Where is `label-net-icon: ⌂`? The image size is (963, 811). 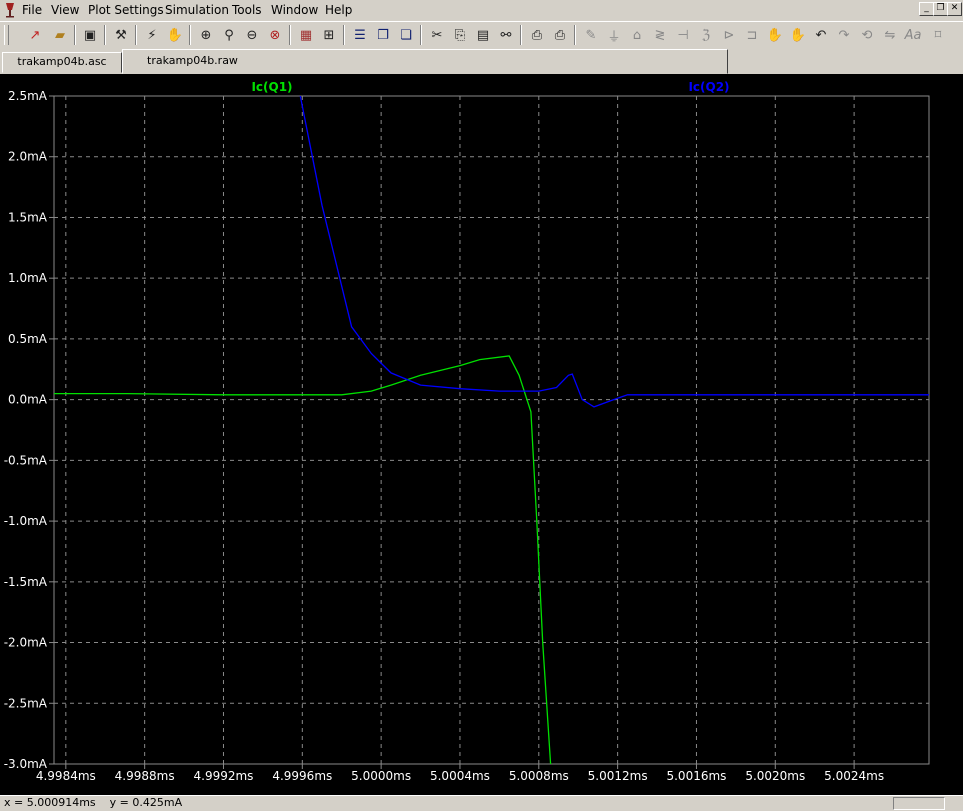 label-net-icon: ⌂ is located at coordinates (637, 35).